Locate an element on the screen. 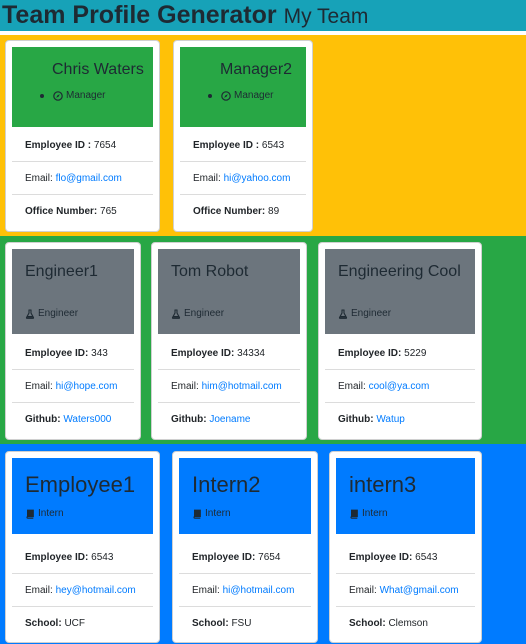  employee-id-row: Employee ID: 343 is located at coordinates (73, 353).